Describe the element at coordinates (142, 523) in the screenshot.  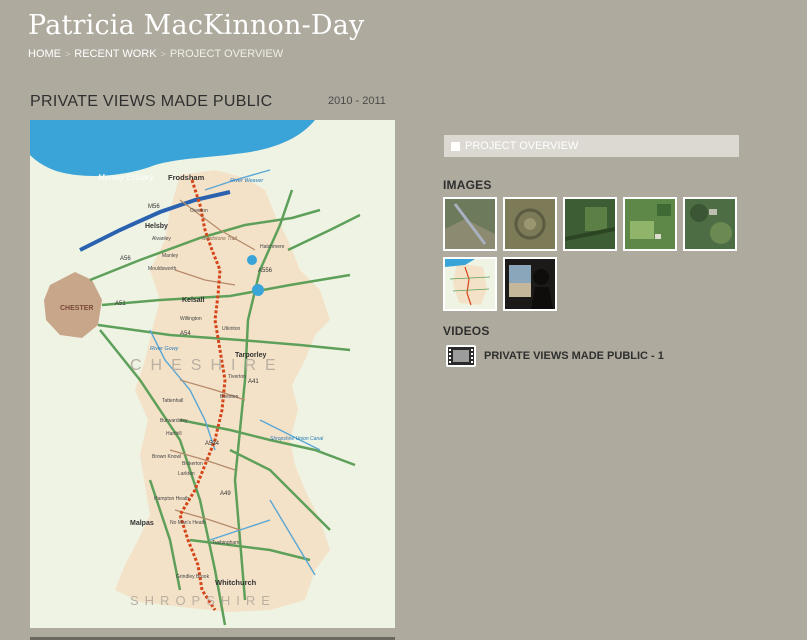
I see `map-label-malpas: Malpas` at that location.